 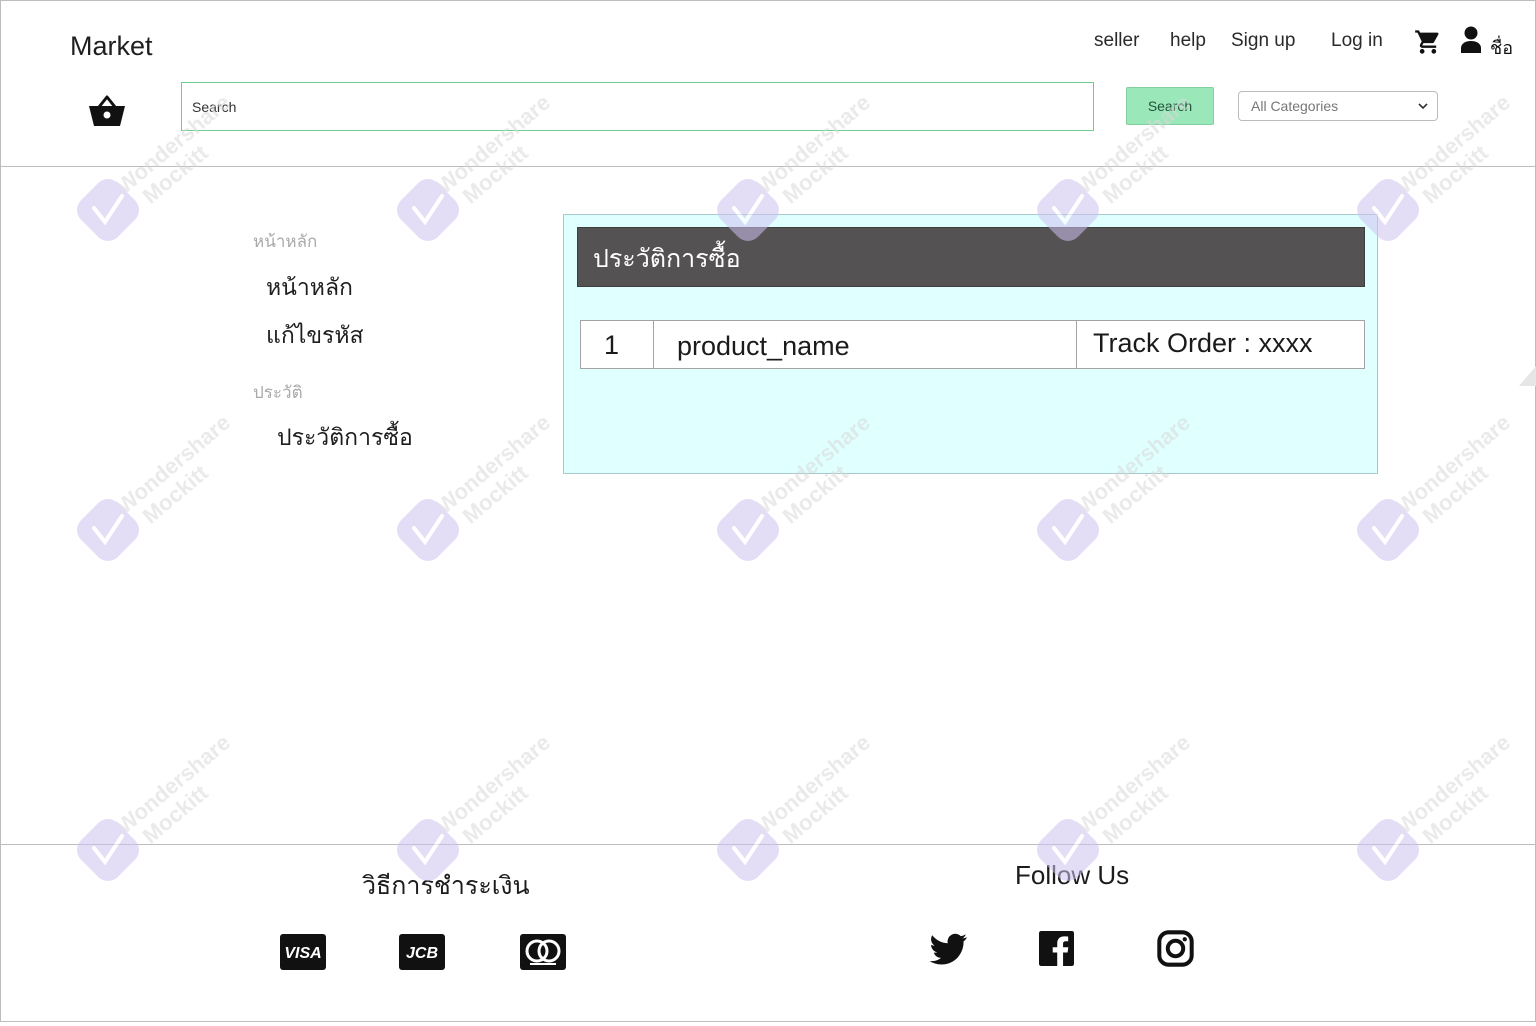 I want to click on payment-methods-title: วิธีการชำระเงิน, so click(x=446, y=885).